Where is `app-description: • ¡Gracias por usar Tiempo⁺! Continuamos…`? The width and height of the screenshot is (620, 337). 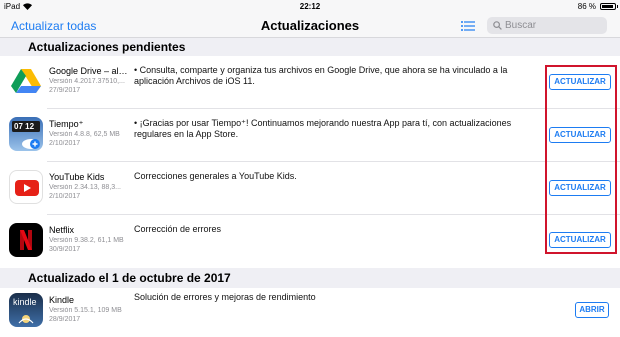 app-description: • ¡Gracias por usar Tiempo⁺! Continuamos… is located at coordinates (323, 128).